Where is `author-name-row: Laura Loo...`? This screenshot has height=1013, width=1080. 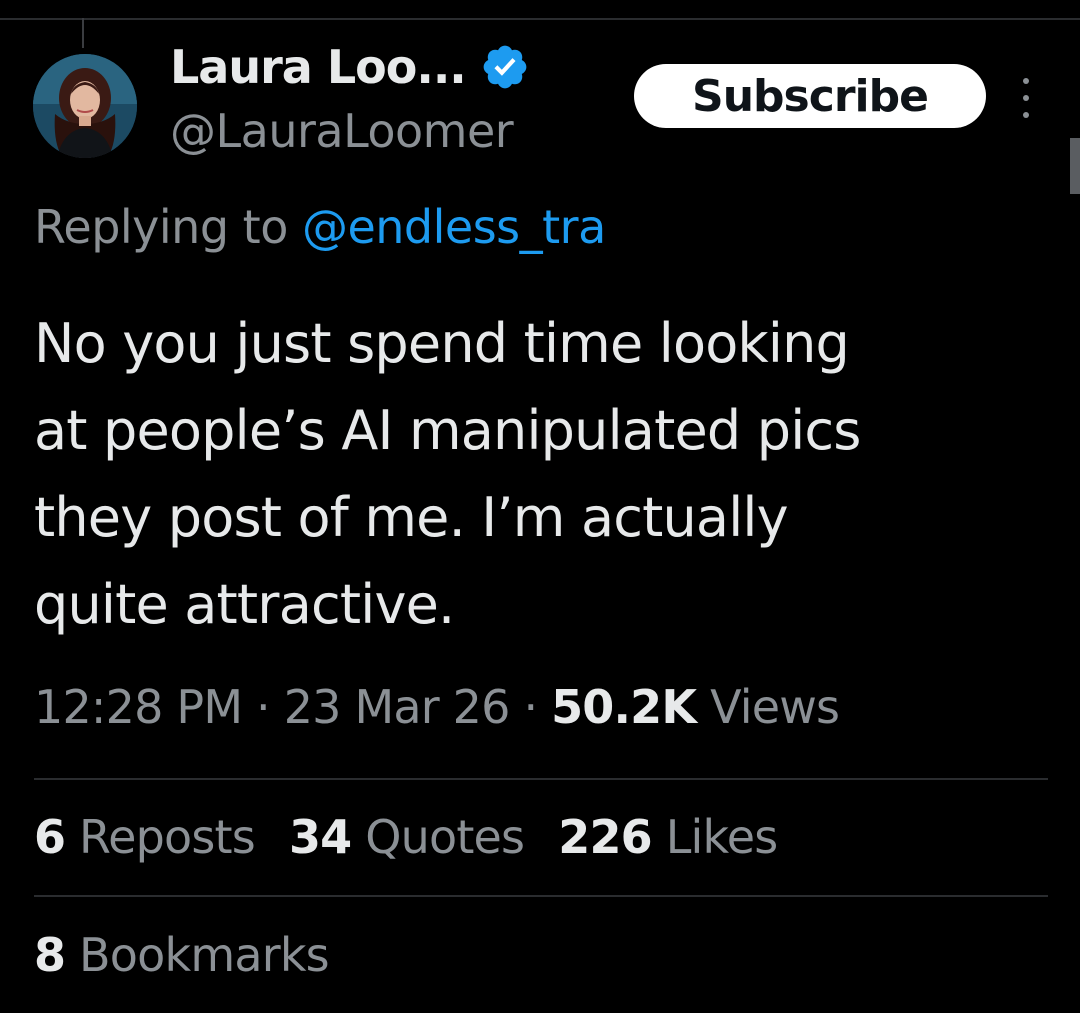
author-name-row: Laura Loo... is located at coordinates (350, 67).